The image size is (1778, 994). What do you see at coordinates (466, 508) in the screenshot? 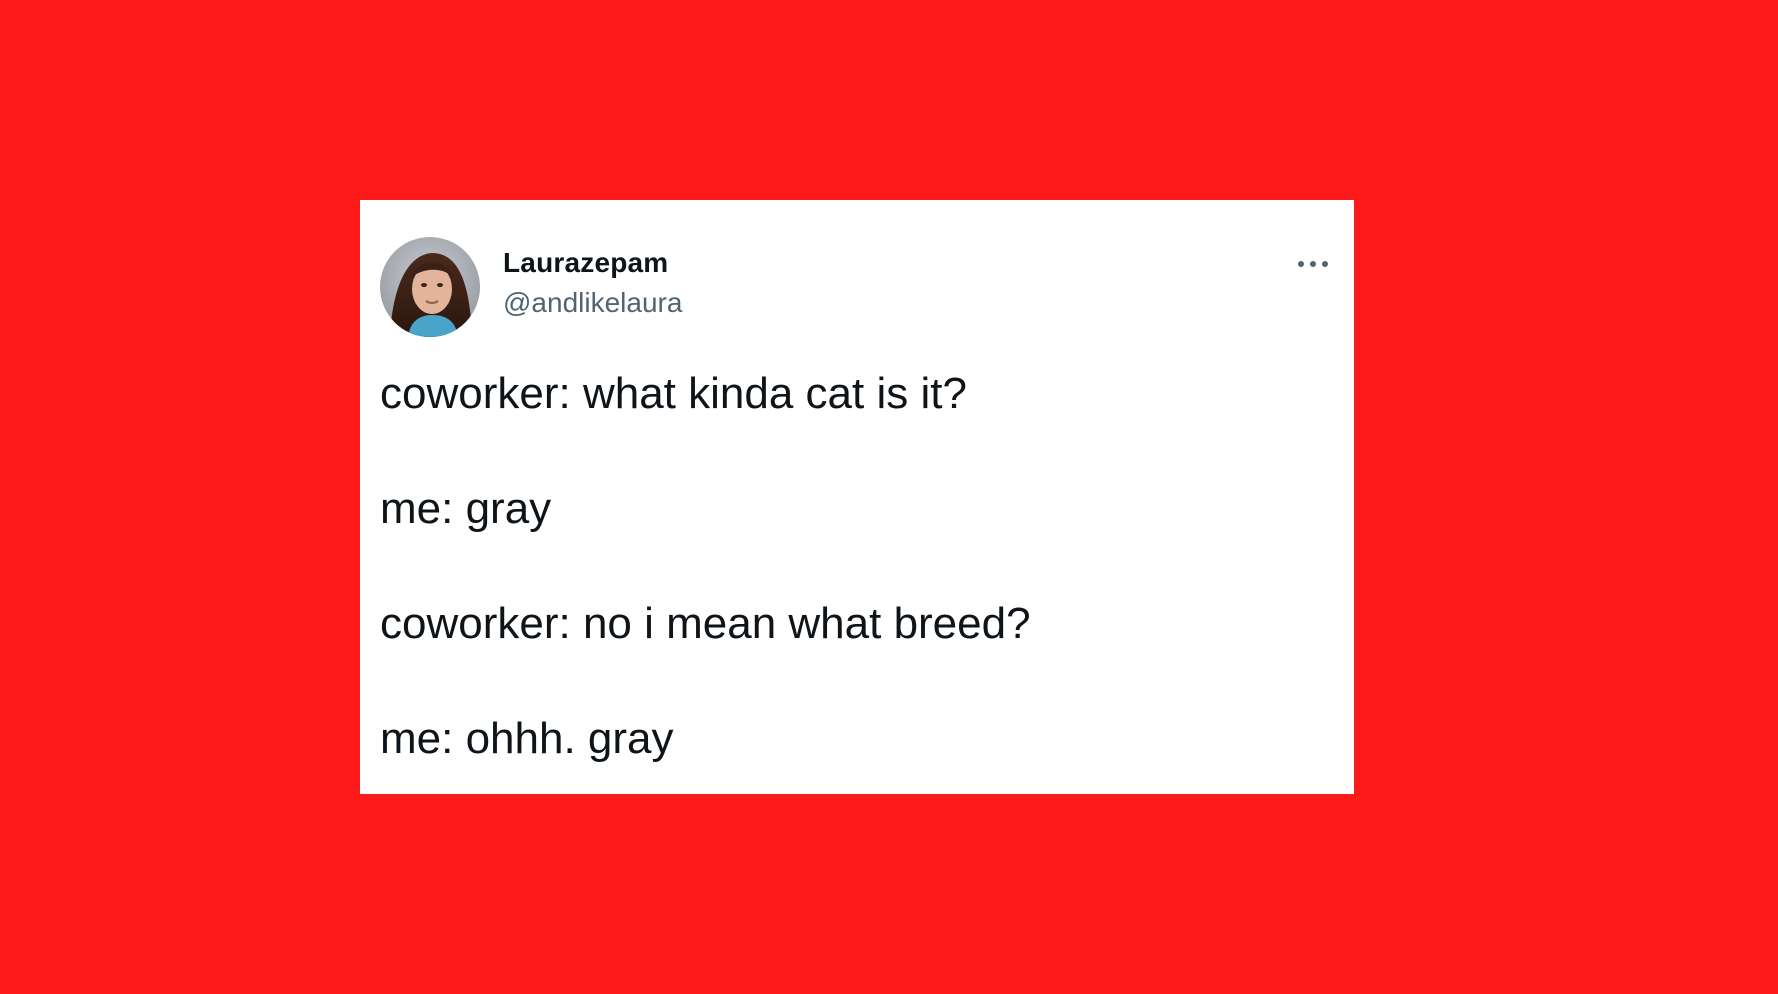
I see `tweet-line: me: gray` at bounding box center [466, 508].